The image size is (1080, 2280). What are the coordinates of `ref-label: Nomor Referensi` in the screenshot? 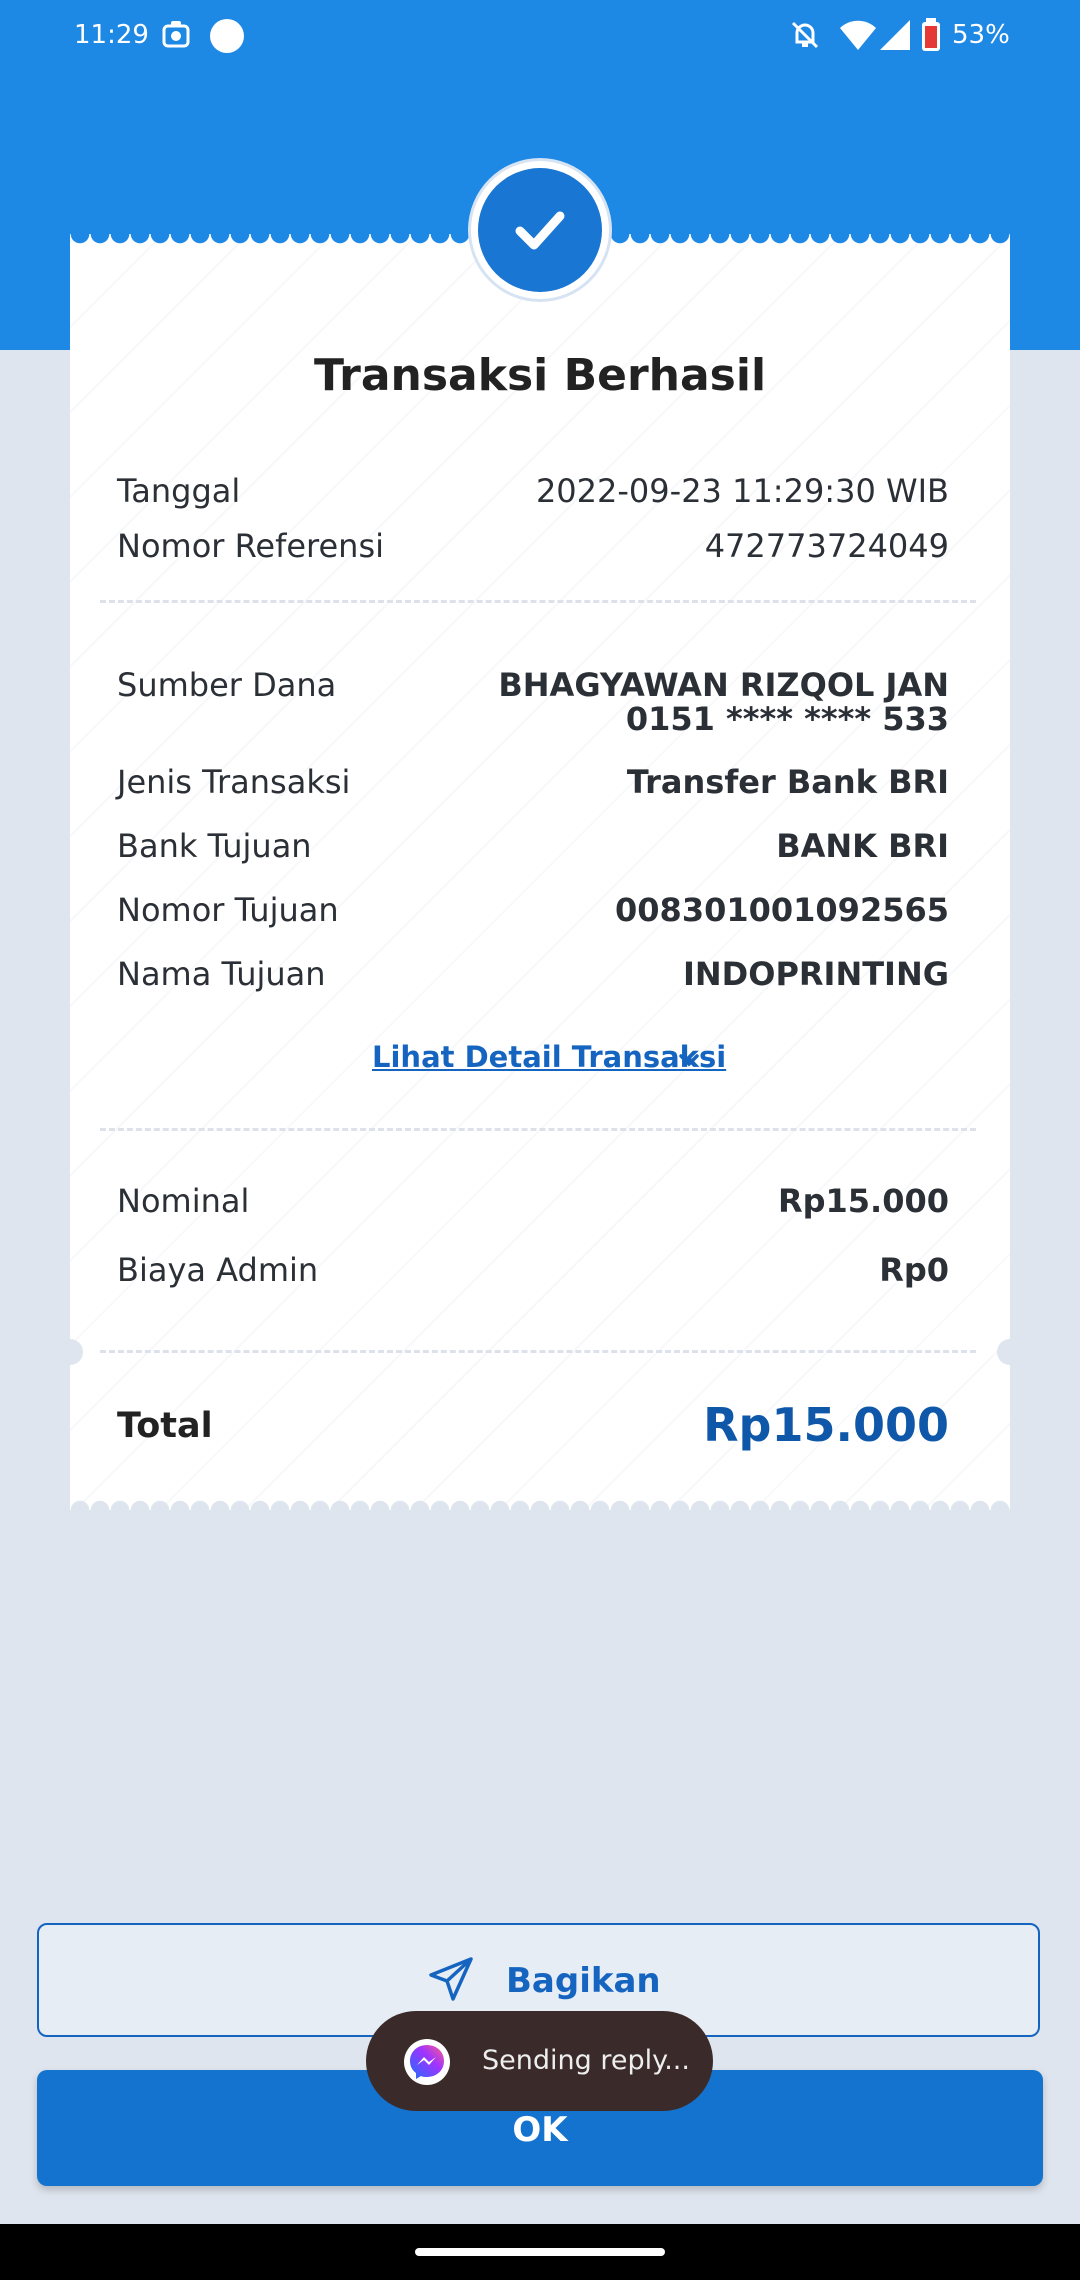 It's located at (251, 546).